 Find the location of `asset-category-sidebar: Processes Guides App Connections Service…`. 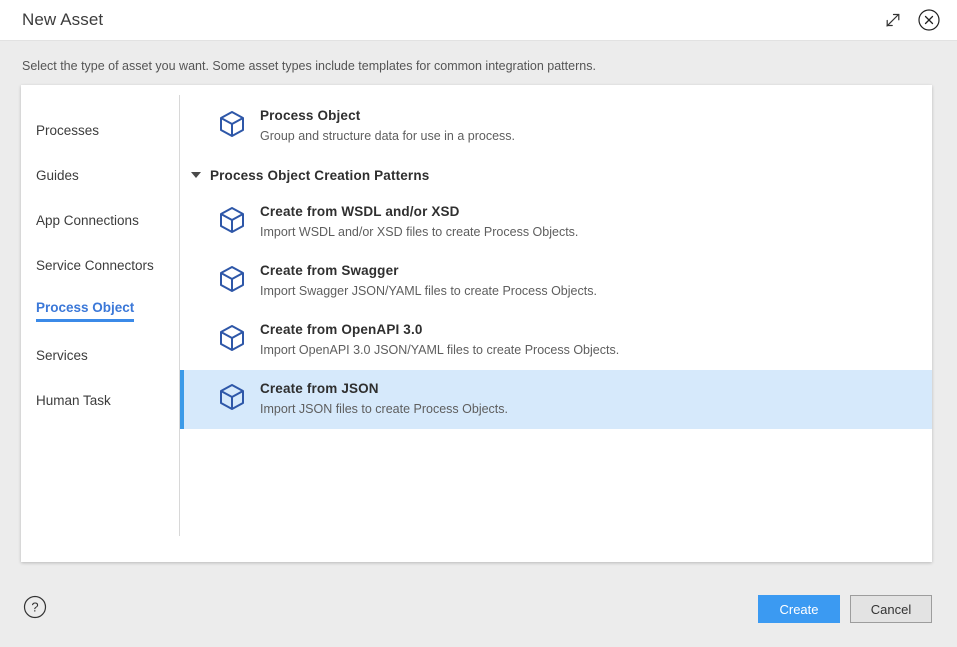

asset-category-sidebar: Processes Guides App Connections Service… is located at coordinates (100, 323).